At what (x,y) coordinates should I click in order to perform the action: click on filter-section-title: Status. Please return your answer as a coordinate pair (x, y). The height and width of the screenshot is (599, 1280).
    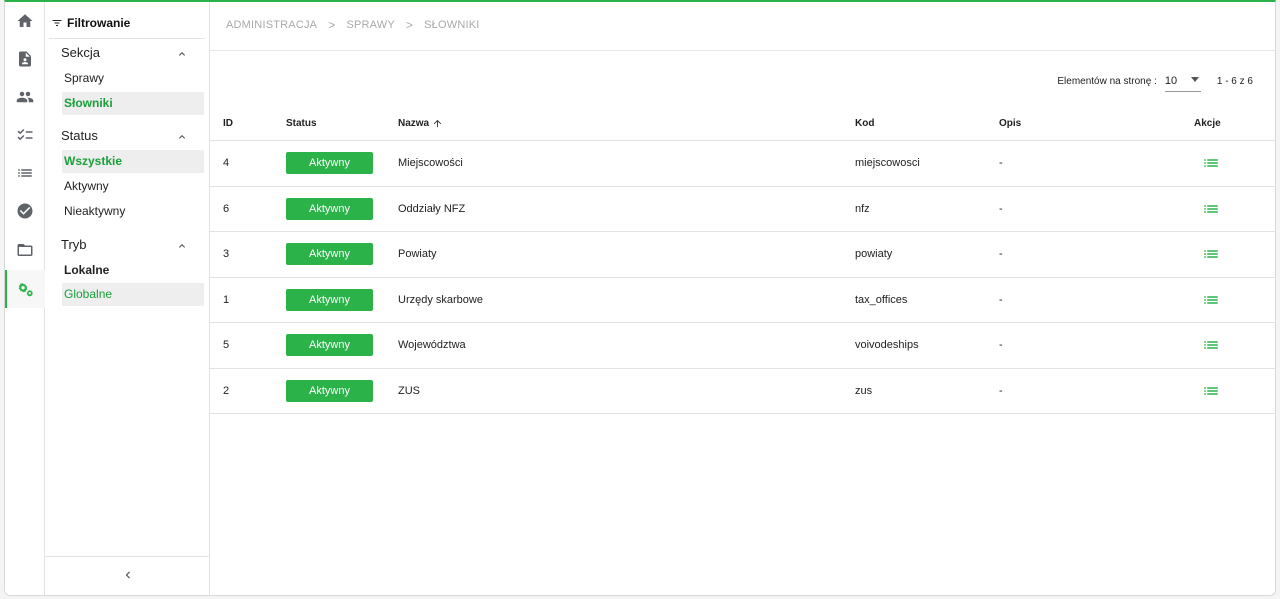
    Looking at the image, I should click on (79, 135).